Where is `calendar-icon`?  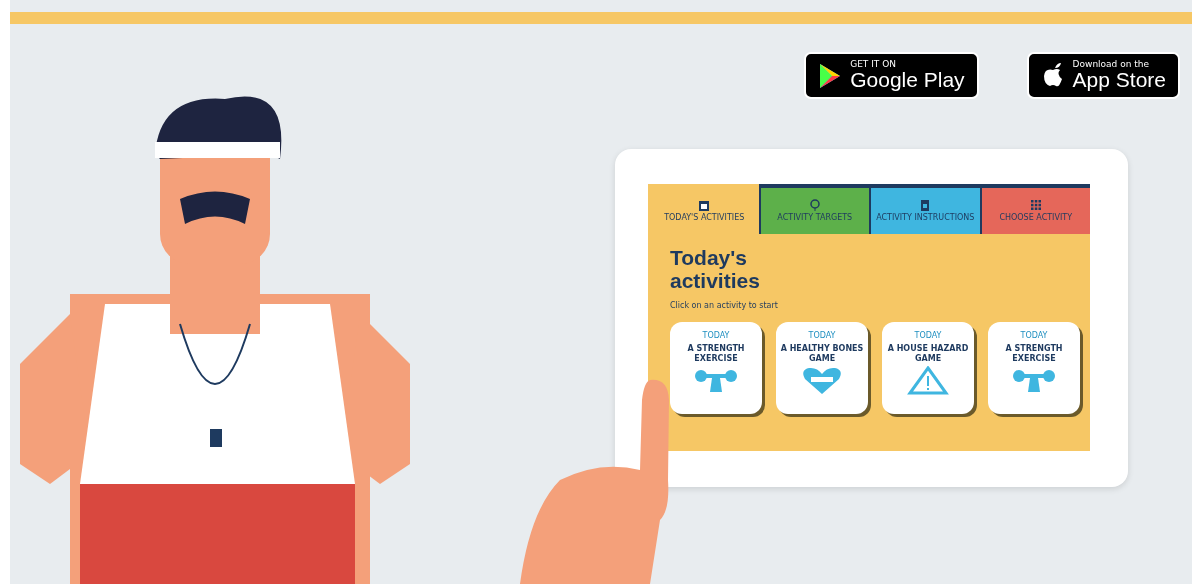 calendar-icon is located at coordinates (704, 206).